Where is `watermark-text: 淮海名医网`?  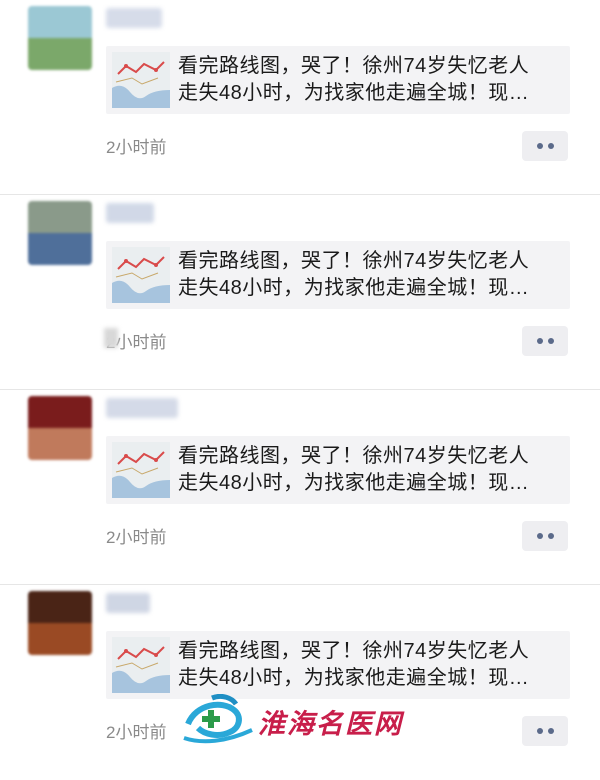 watermark-text: 淮海名医网 is located at coordinates (330, 724).